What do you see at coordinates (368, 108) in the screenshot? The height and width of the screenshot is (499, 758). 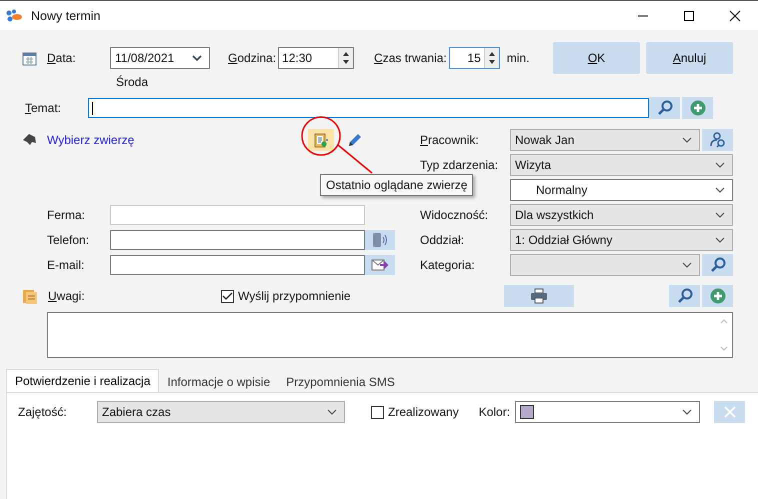 I see `subject-field` at bounding box center [368, 108].